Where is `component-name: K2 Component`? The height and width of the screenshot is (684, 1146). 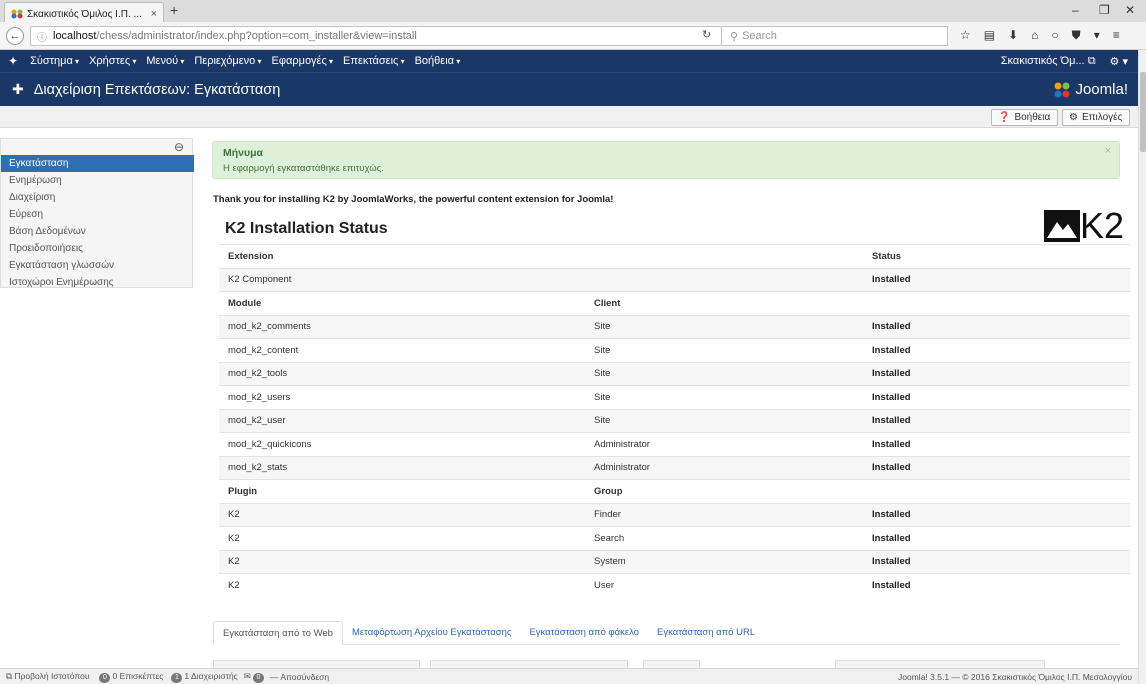 component-name: K2 Component is located at coordinates (402, 279).